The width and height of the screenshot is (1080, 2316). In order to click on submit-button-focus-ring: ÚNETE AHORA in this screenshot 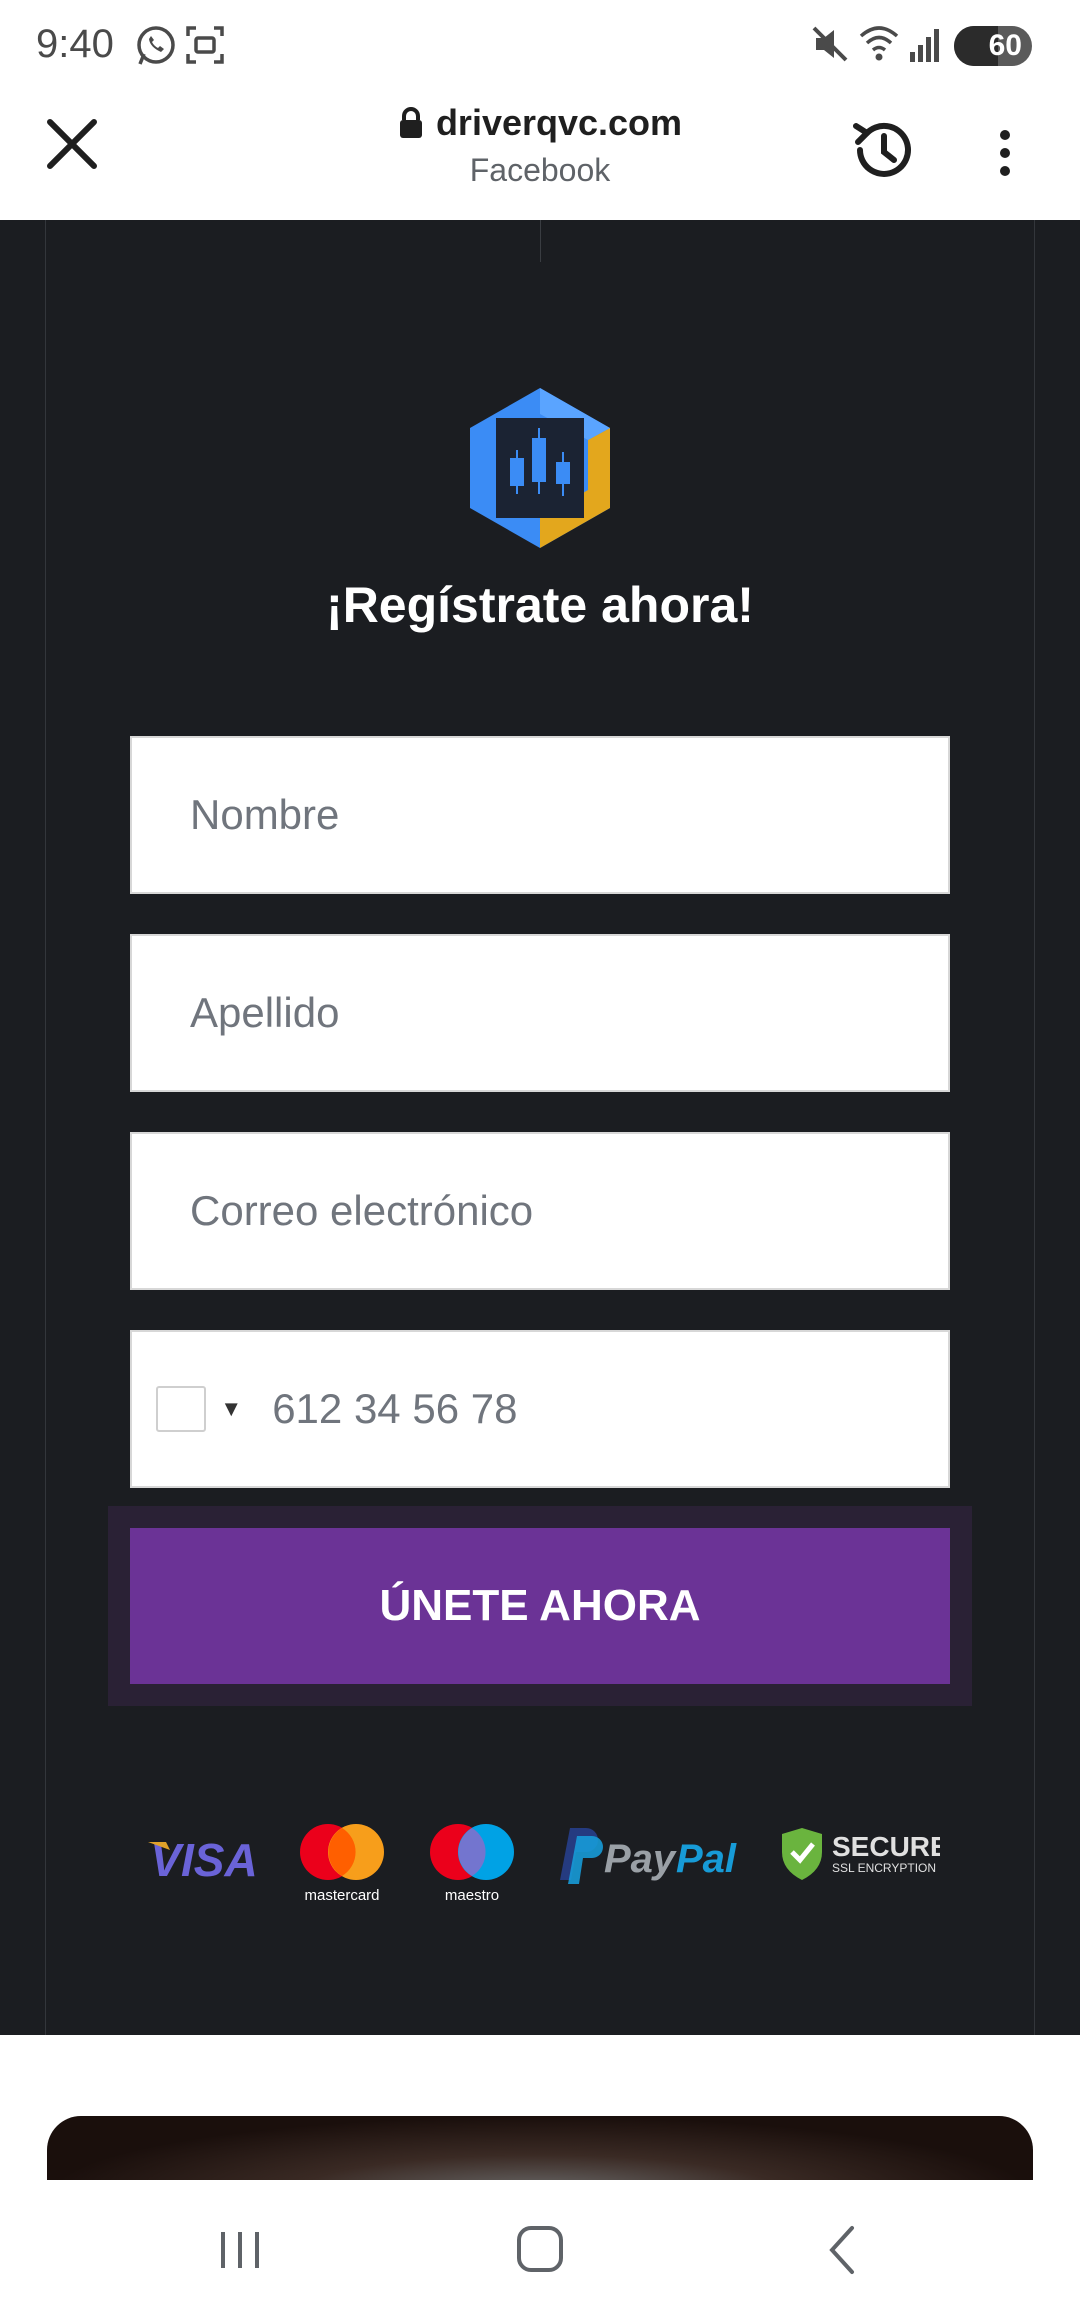, I will do `click(540, 1606)`.